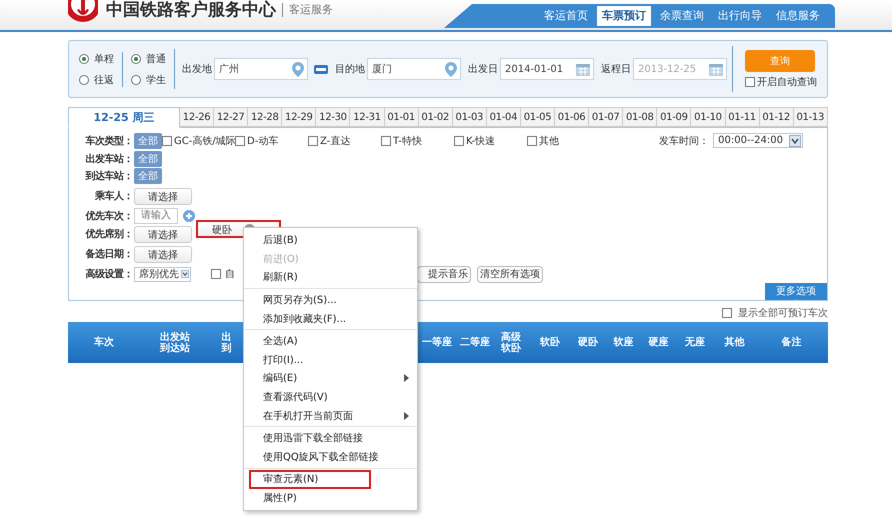 This screenshot has height=519, width=892. I want to click on column-header: 二等座, so click(475, 342).